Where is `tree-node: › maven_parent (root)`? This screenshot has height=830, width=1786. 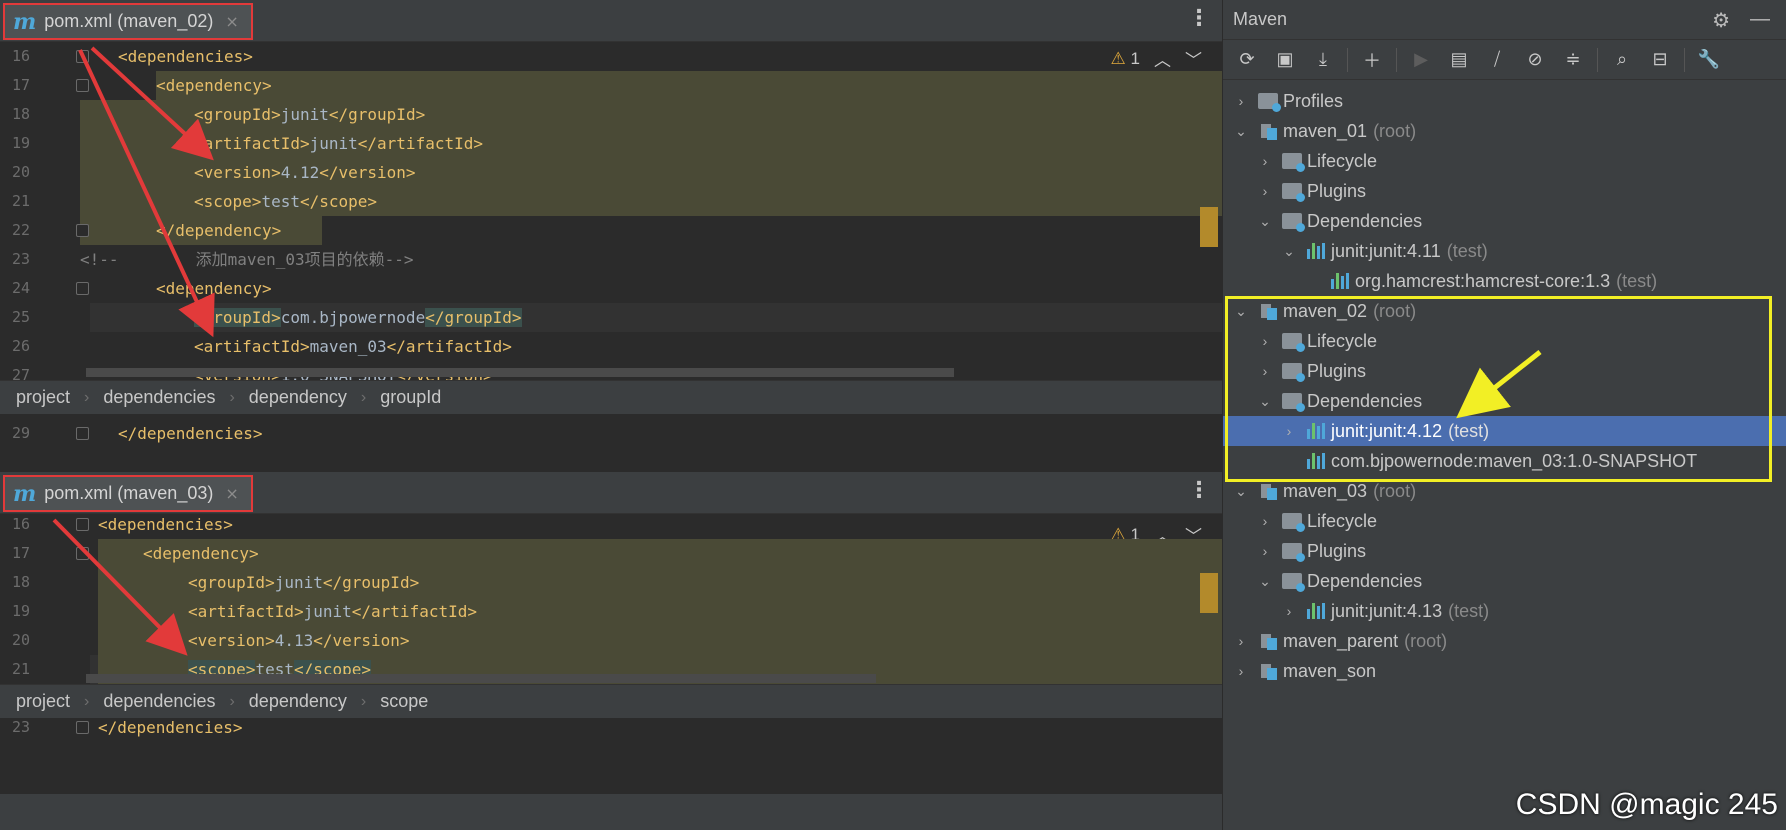 tree-node: › maven_parent (root) is located at coordinates (1504, 641).